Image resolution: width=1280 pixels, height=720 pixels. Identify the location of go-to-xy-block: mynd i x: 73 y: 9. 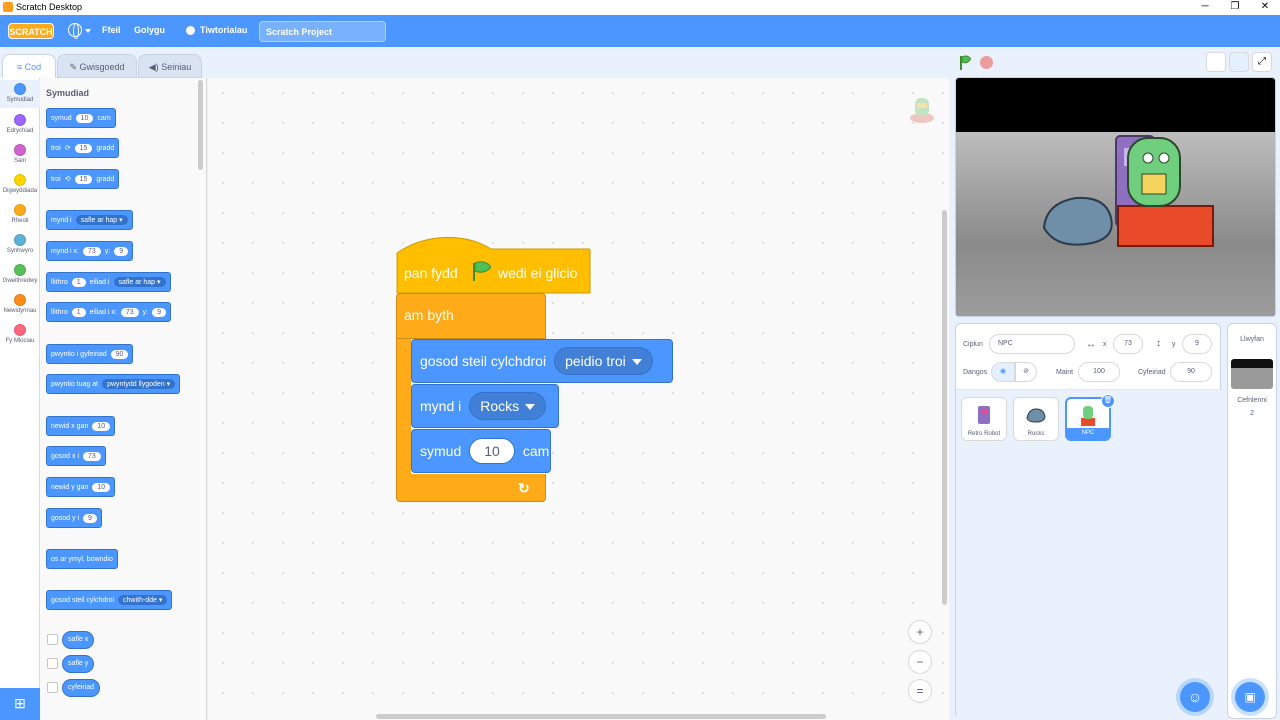
(90, 251).